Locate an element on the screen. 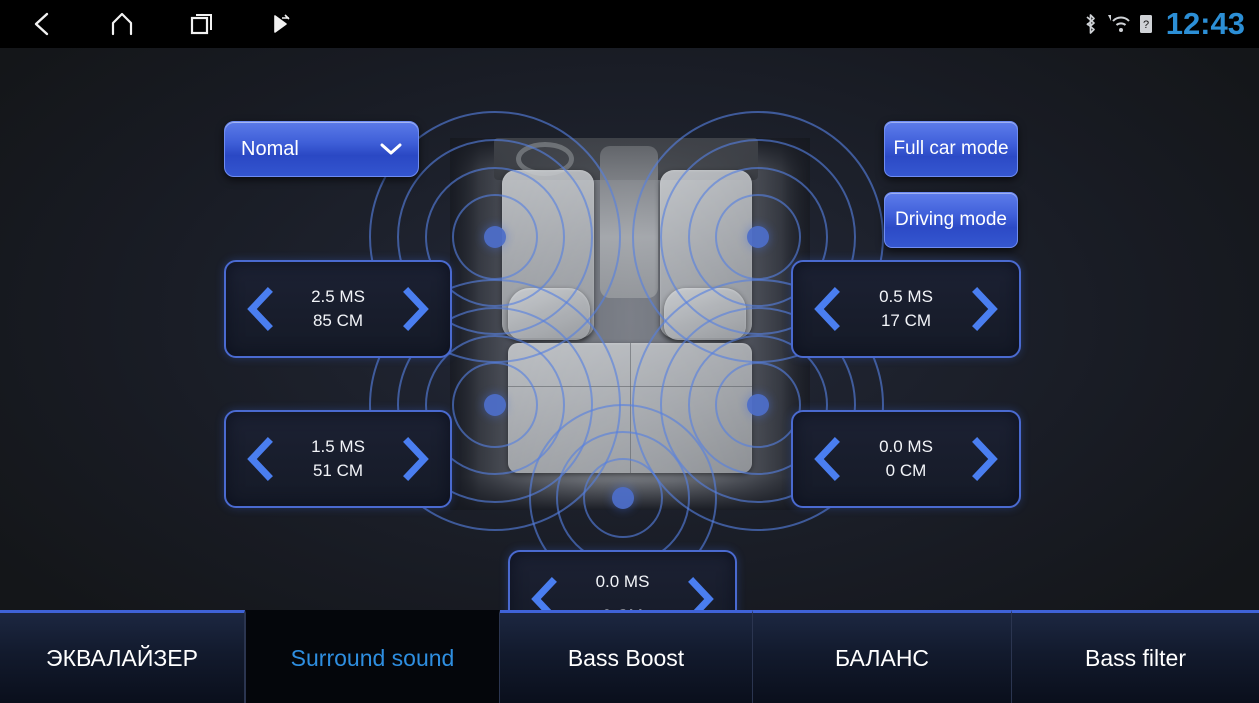 The image size is (1259, 703). delay-values-subwoofer: 0.0 MS 0 CM is located at coordinates (623, 590).